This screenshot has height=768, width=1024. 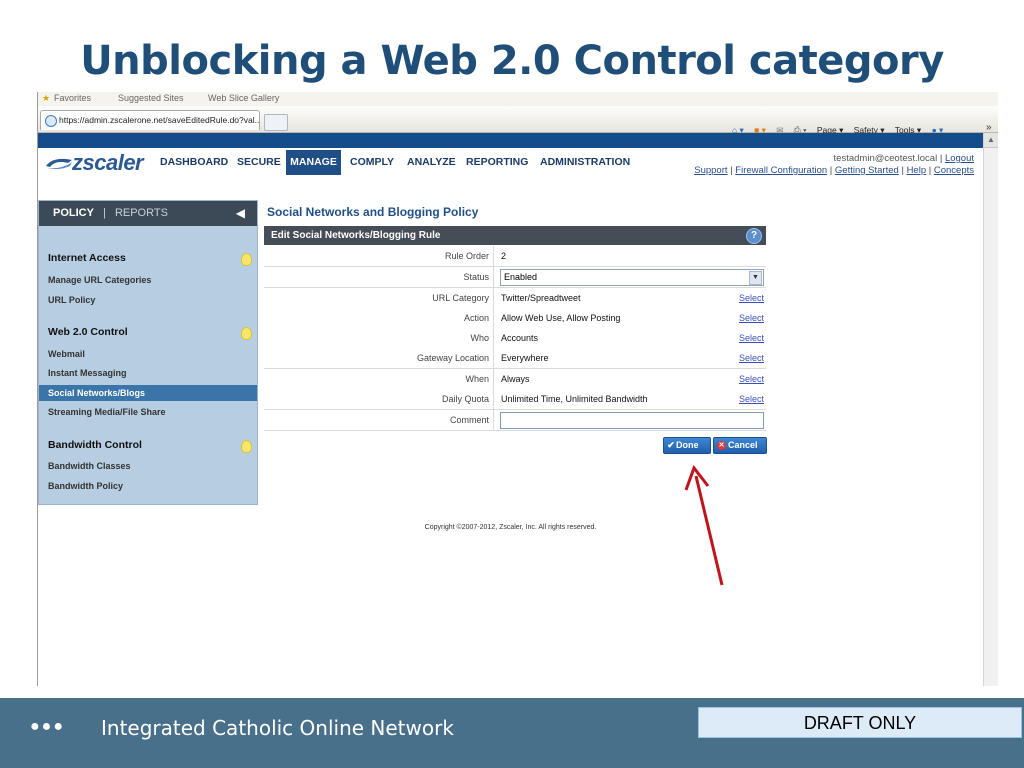 What do you see at coordinates (373, 212) in the screenshot?
I see `page-title: Social Networks and Blogging Policy` at bounding box center [373, 212].